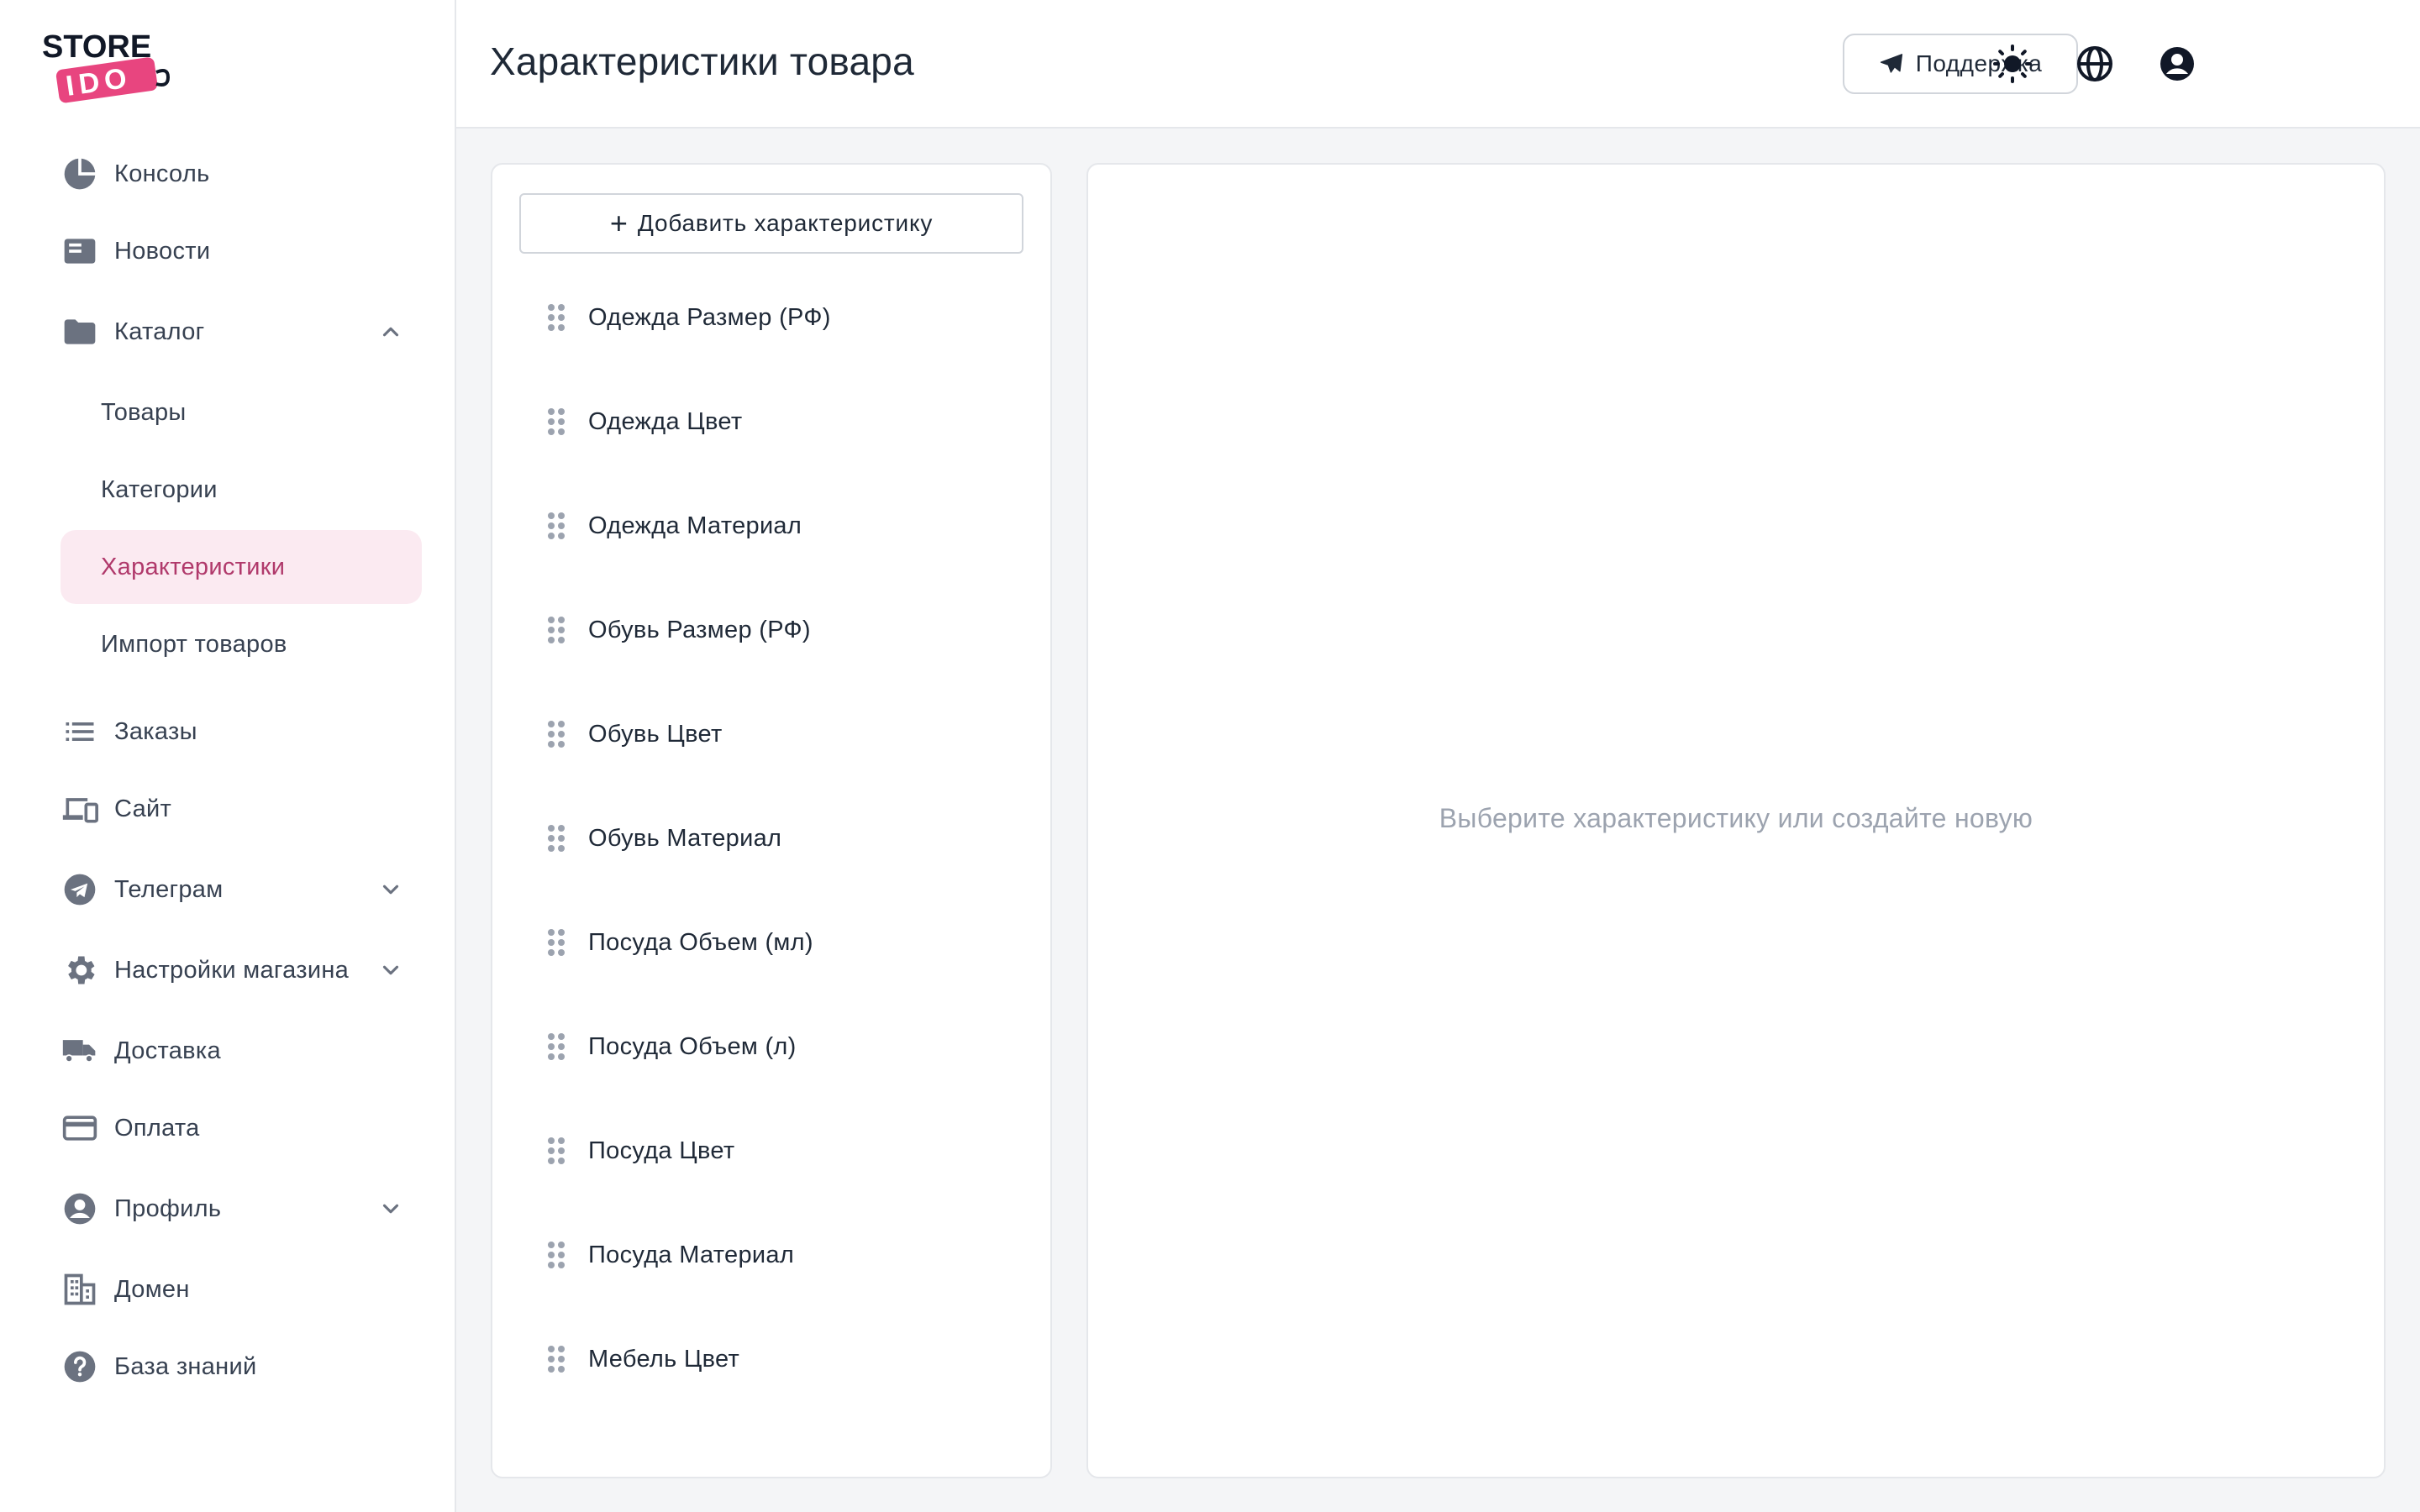 Image resolution: width=2420 pixels, height=1512 pixels. Describe the element at coordinates (241, 1289) in the screenshot. I see `sidebar-item-domain: Домен` at that location.